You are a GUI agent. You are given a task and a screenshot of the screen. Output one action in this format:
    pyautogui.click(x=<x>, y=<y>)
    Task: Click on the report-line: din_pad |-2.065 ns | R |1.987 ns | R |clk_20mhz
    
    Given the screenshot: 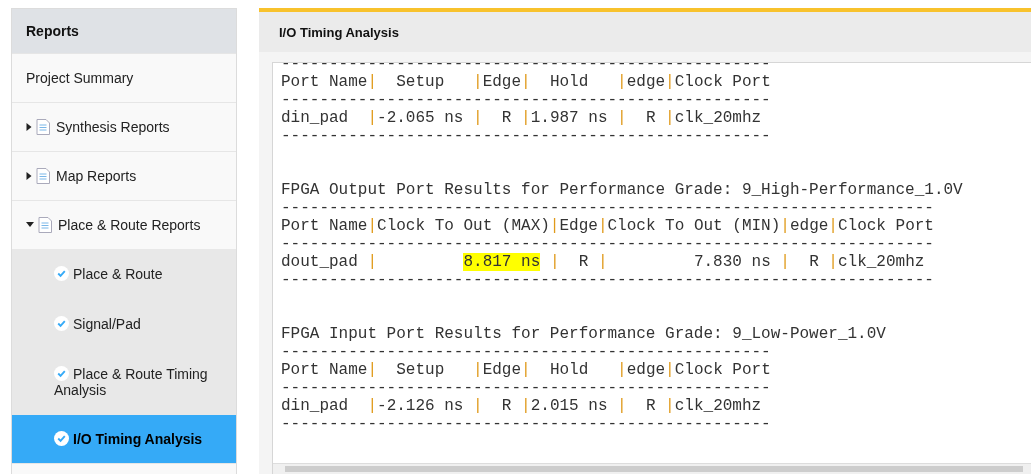 What is the action you would take?
    pyautogui.click(x=521, y=118)
    